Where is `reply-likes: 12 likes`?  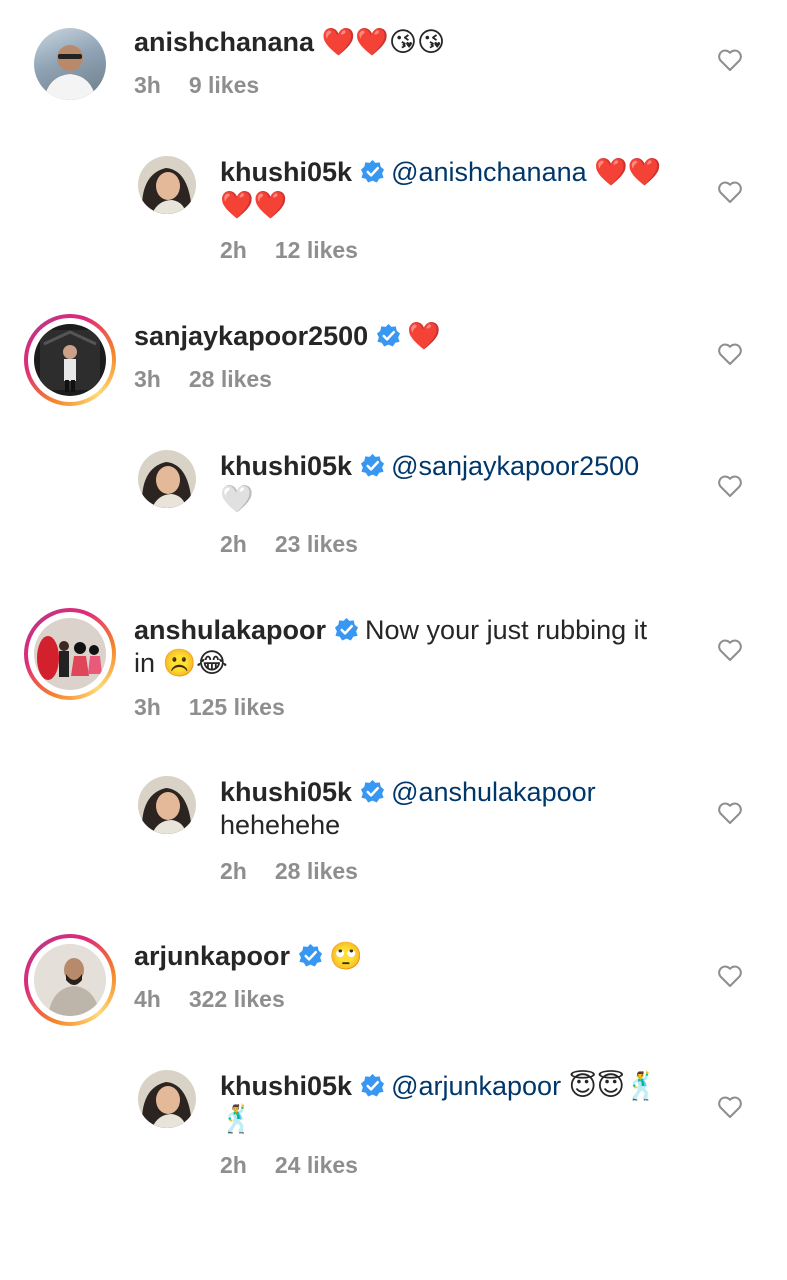
reply-likes: 12 likes is located at coordinates (316, 250).